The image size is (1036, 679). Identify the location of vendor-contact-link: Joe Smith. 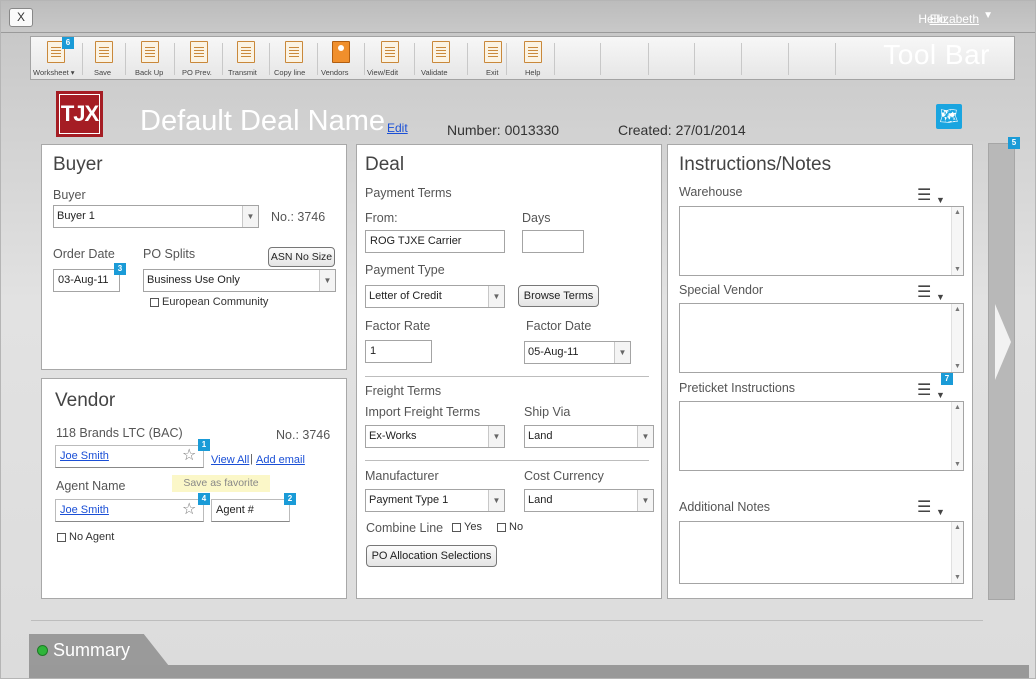
(84, 456).